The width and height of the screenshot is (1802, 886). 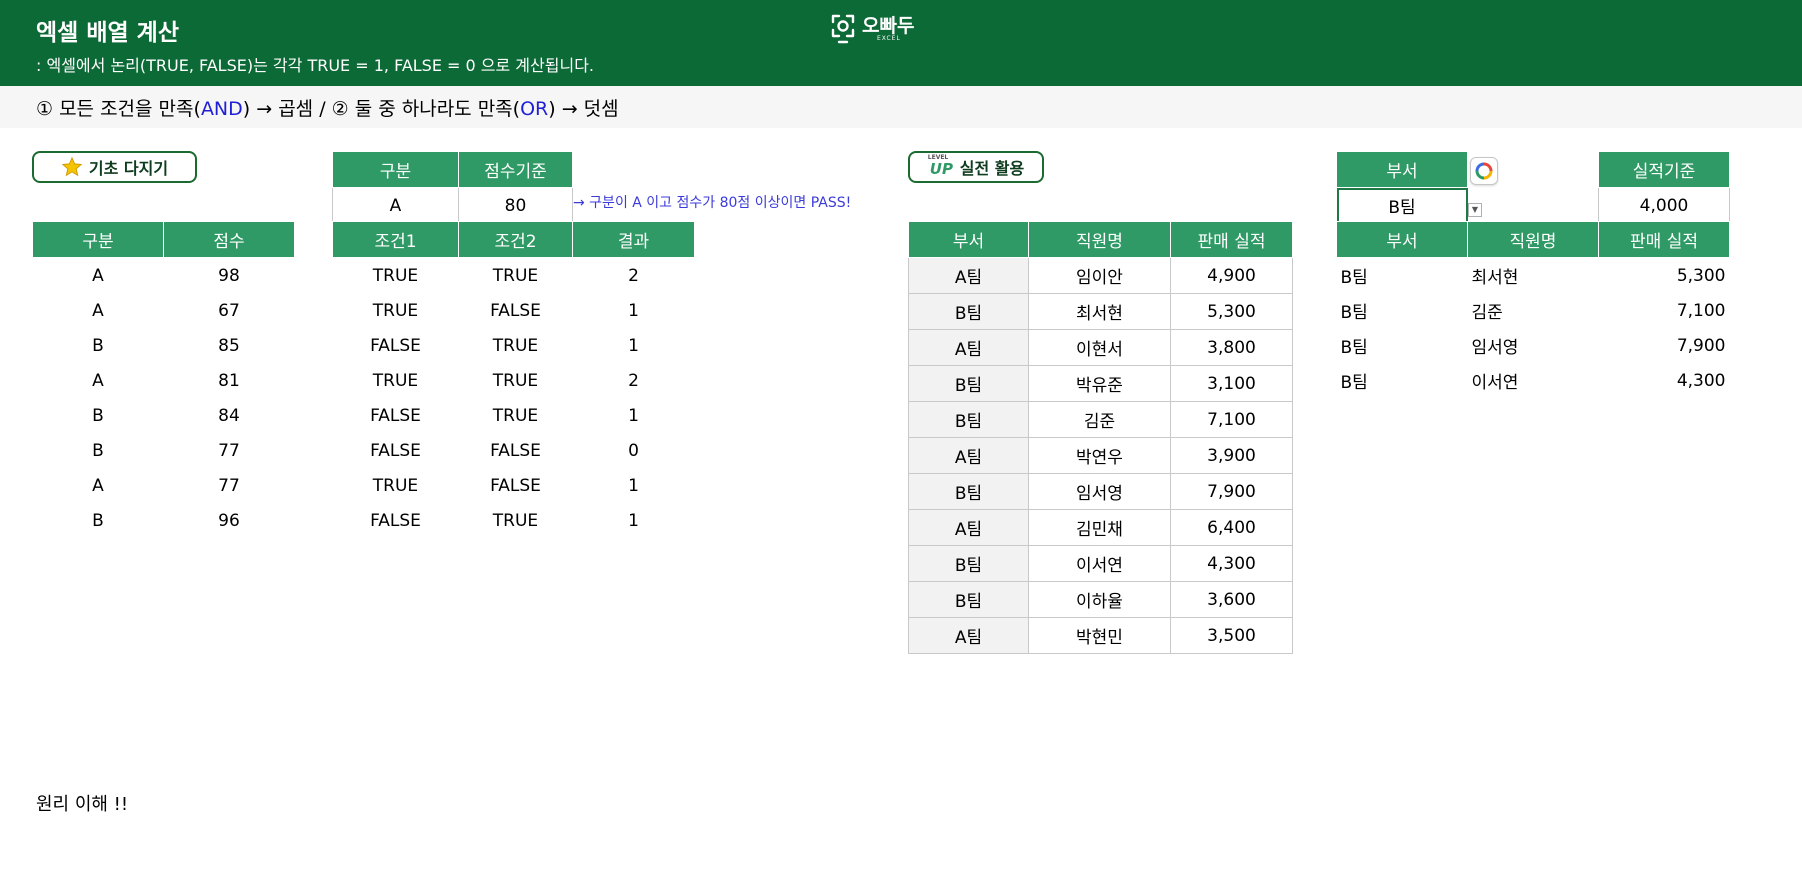 I want to click on employee-cell: 이하율, so click(x=1099, y=599).